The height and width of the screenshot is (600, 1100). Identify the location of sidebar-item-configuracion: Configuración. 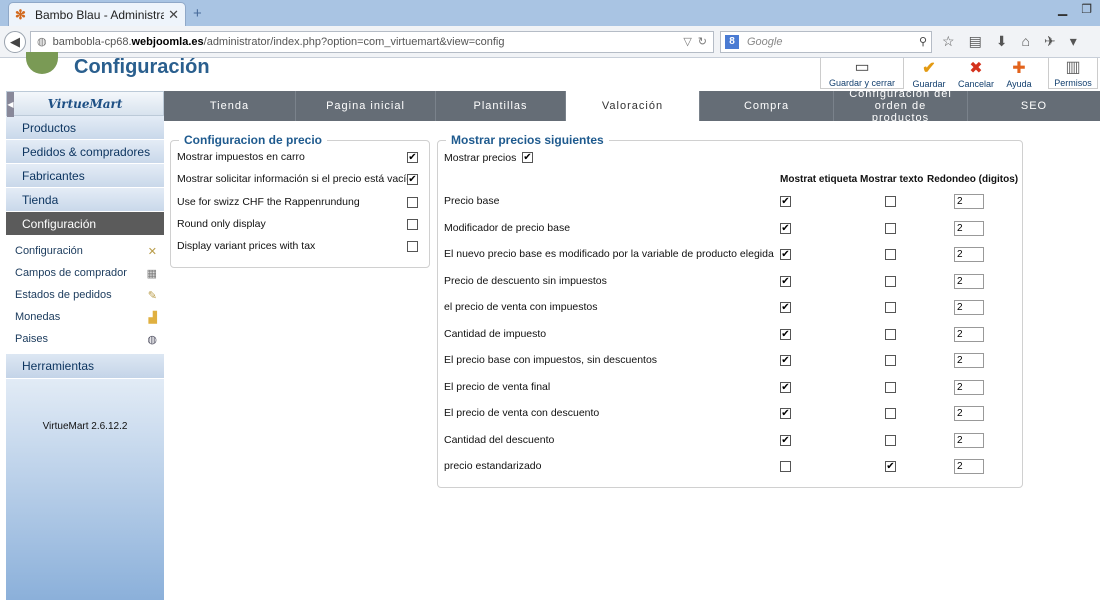
(85, 224).